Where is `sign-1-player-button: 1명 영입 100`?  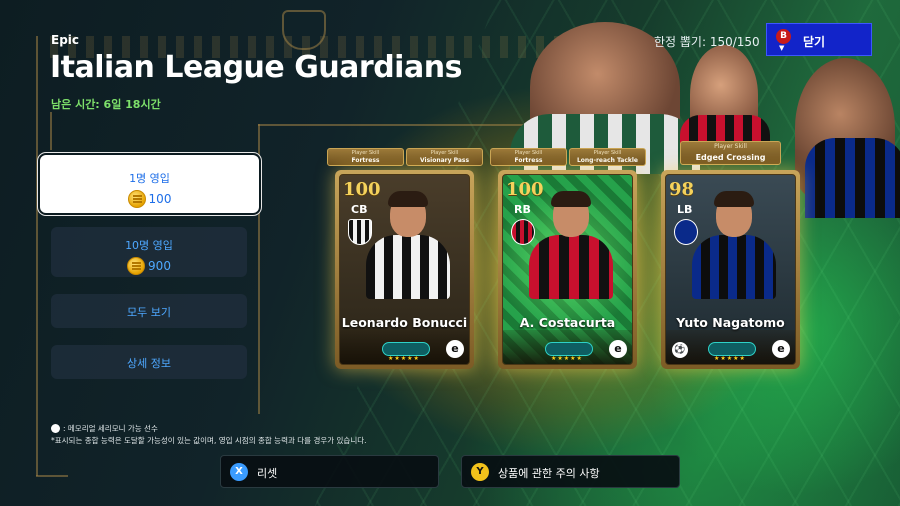
sign-1-player-button: 1명 영입 100 is located at coordinates (149, 184).